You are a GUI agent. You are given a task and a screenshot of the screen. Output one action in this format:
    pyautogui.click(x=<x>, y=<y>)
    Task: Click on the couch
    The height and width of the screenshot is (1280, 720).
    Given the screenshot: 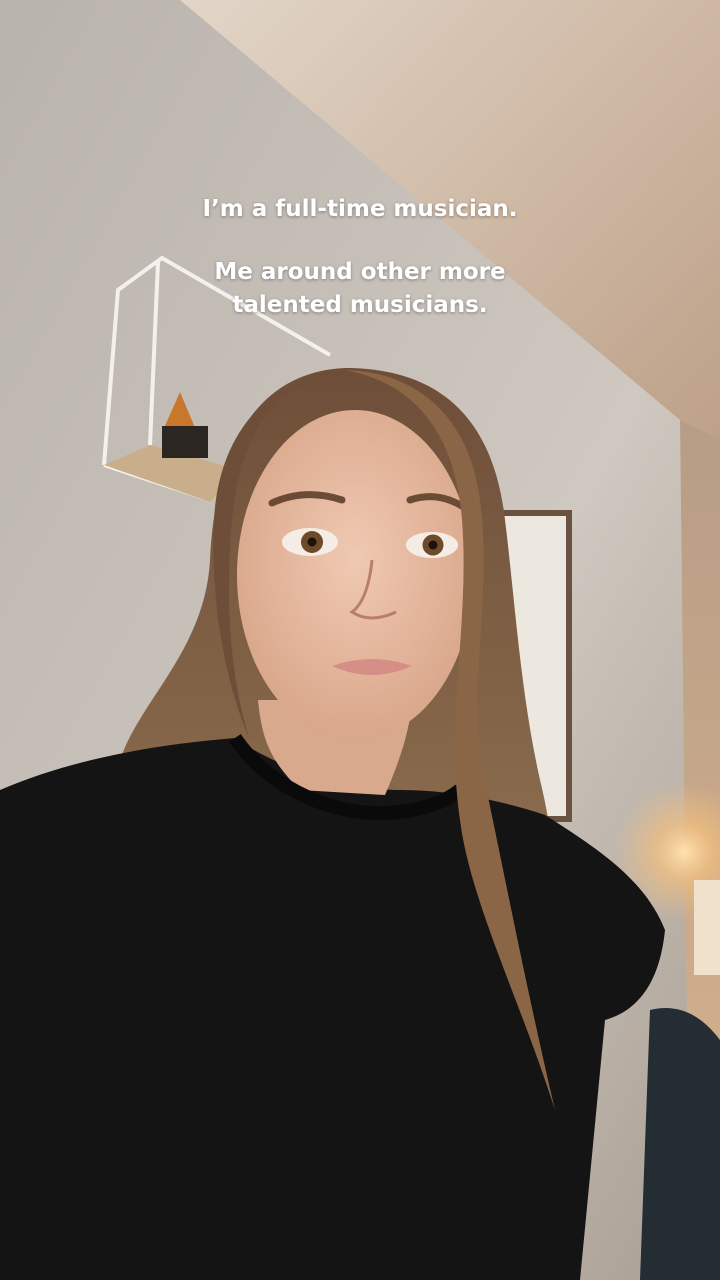 What is the action you would take?
    pyautogui.click(x=680, y=1144)
    